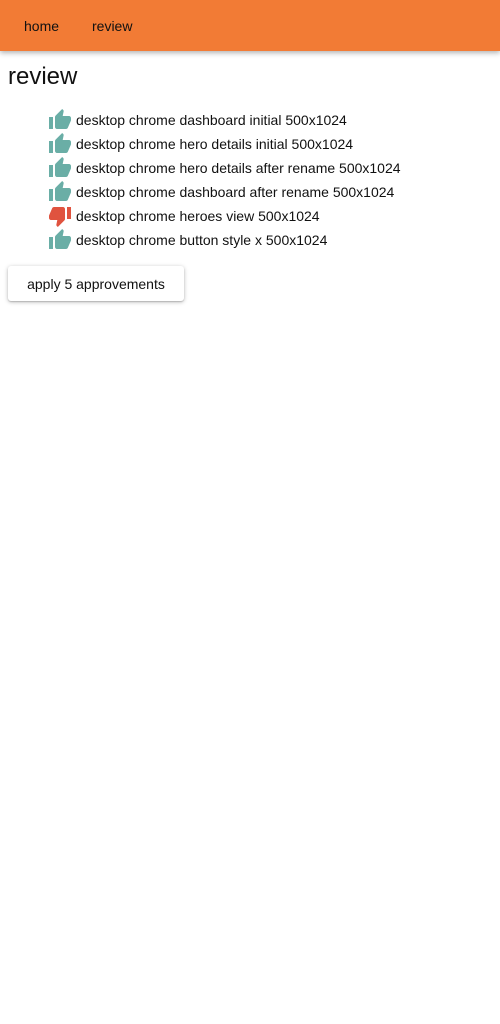  I want to click on nav-review-link: review, so click(112, 26).